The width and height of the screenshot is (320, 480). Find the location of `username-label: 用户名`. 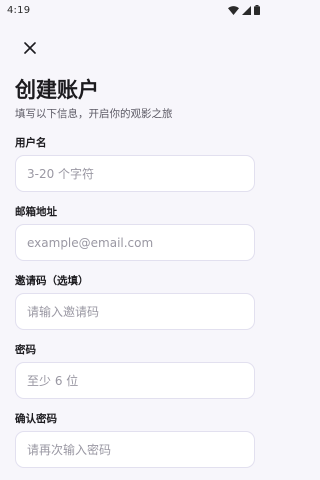

username-label: 用户名 is located at coordinates (31, 143).